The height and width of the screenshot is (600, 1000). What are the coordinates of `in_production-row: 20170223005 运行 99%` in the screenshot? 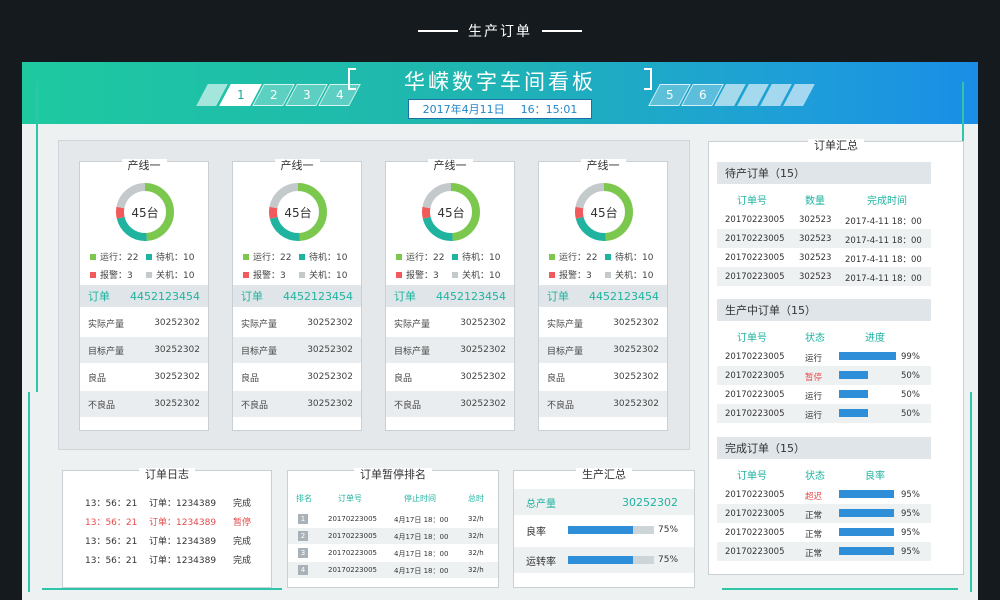 It's located at (824, 356).